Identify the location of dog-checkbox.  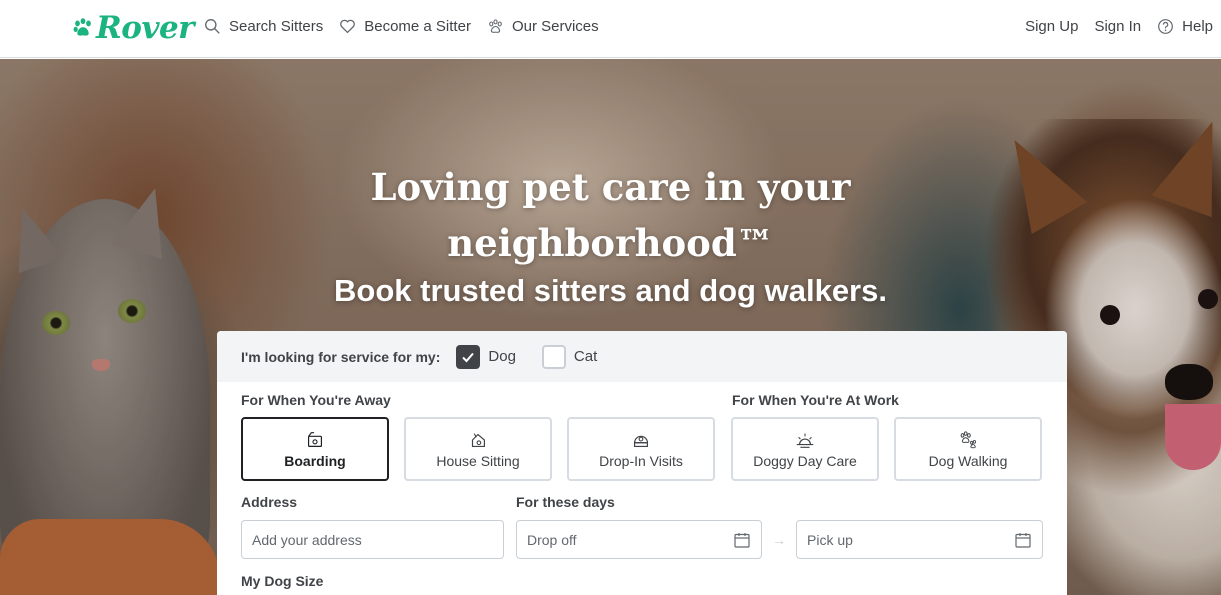
(468, 356).